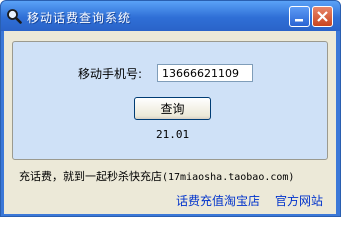  I want to click on phone-input, so click(205, 73).